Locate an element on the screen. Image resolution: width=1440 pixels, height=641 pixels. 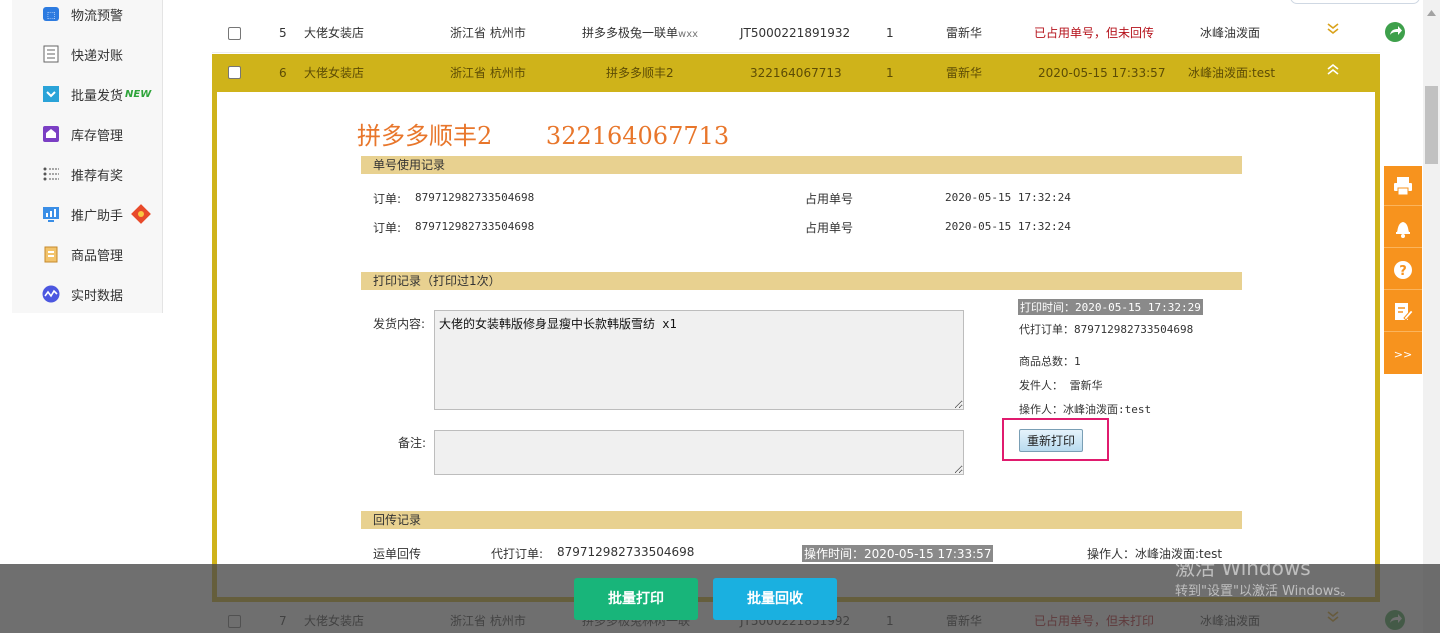
floating-toolbar: ? >> is located at coordinates (1403, 270).